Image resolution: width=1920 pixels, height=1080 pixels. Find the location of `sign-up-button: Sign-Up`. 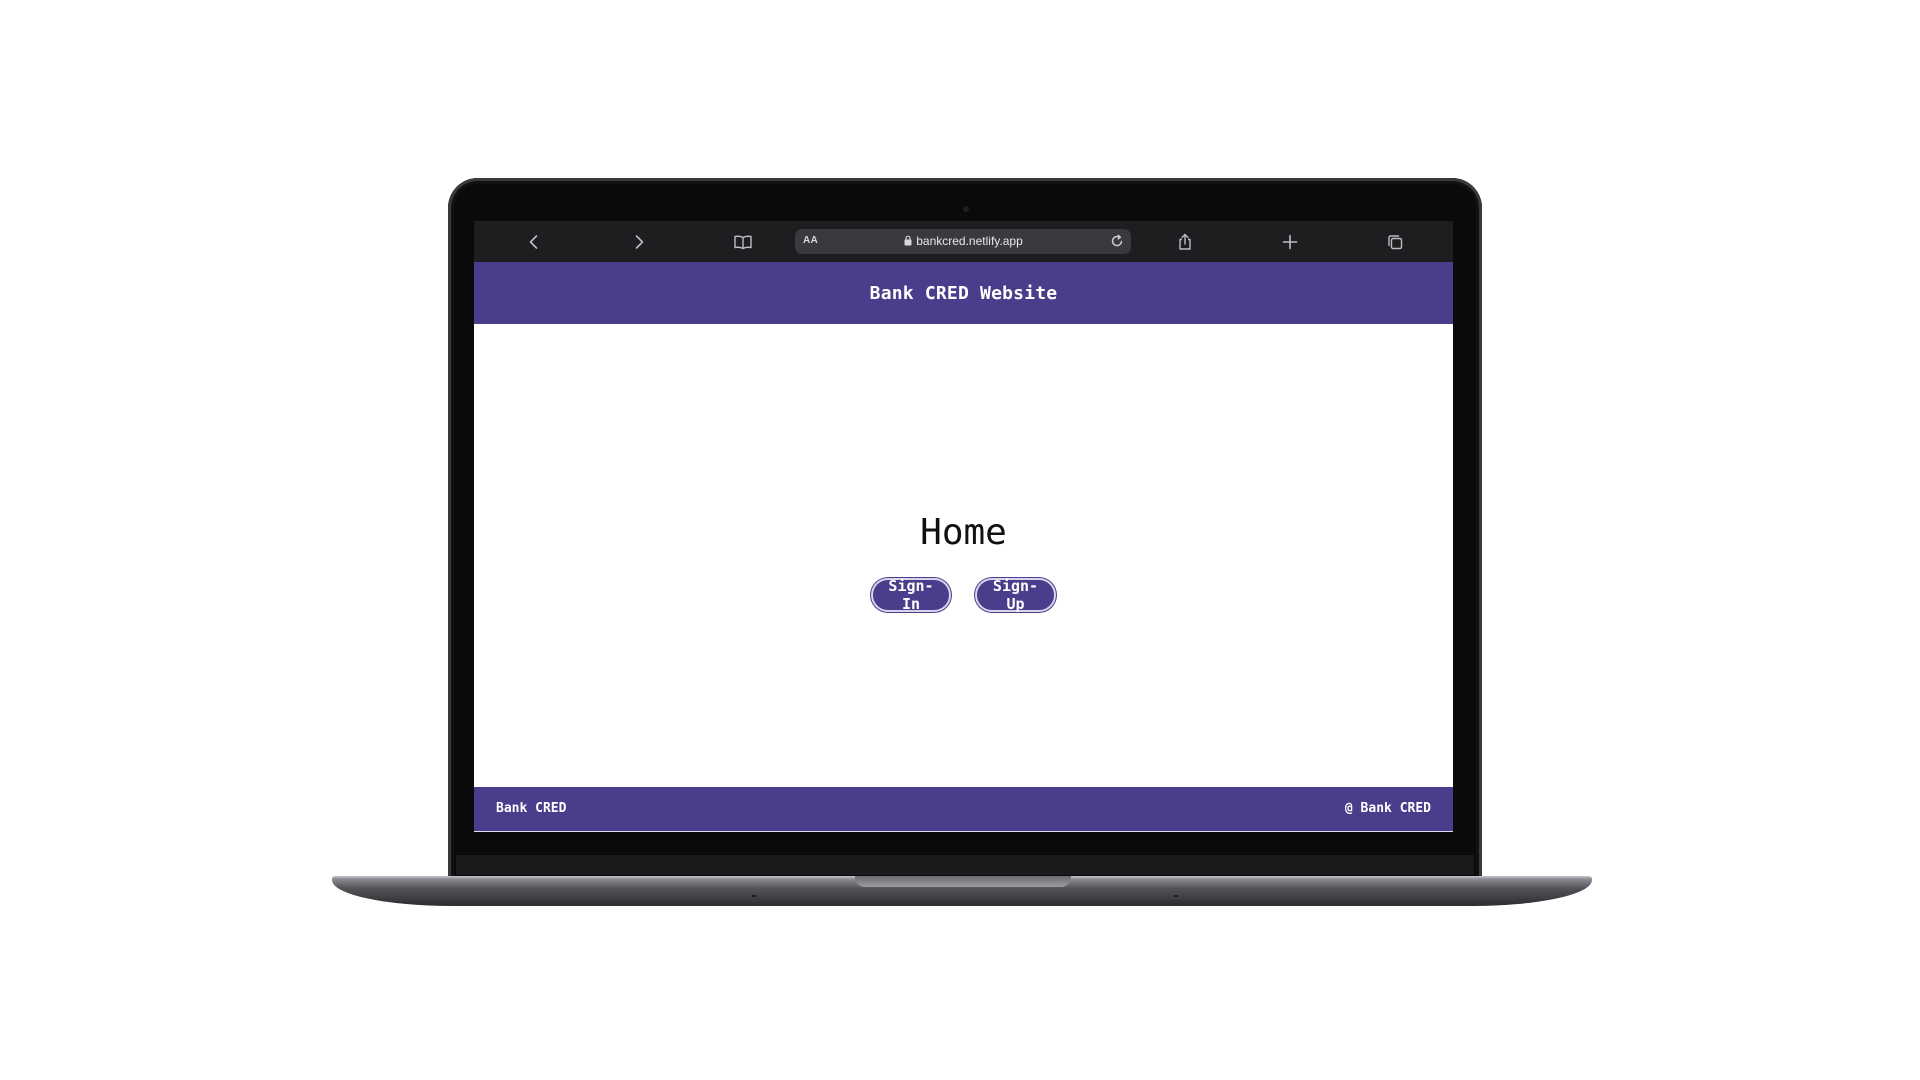

sign-up-button: Sign-Up is located at coordinates (1015, 595).